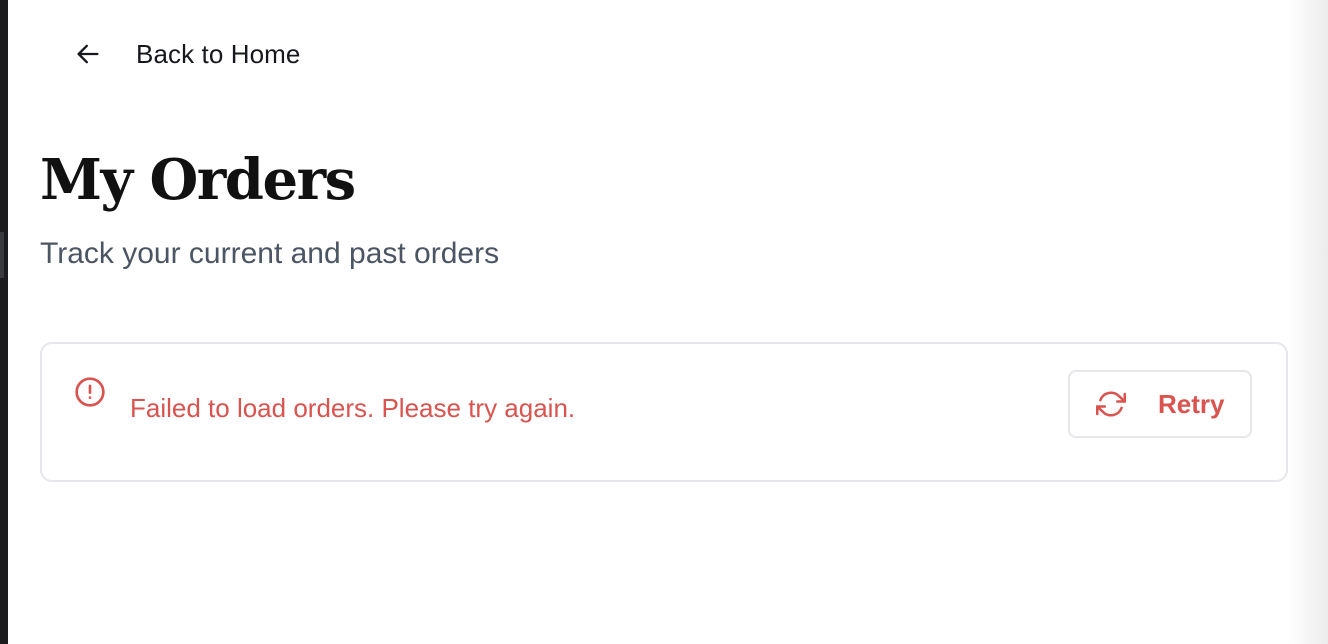 The image size is (1328, 644). What do you see at coordinates (1111, 404) in the screenshot?
I see `refresh-icon` at bounding box center [1111, 404].